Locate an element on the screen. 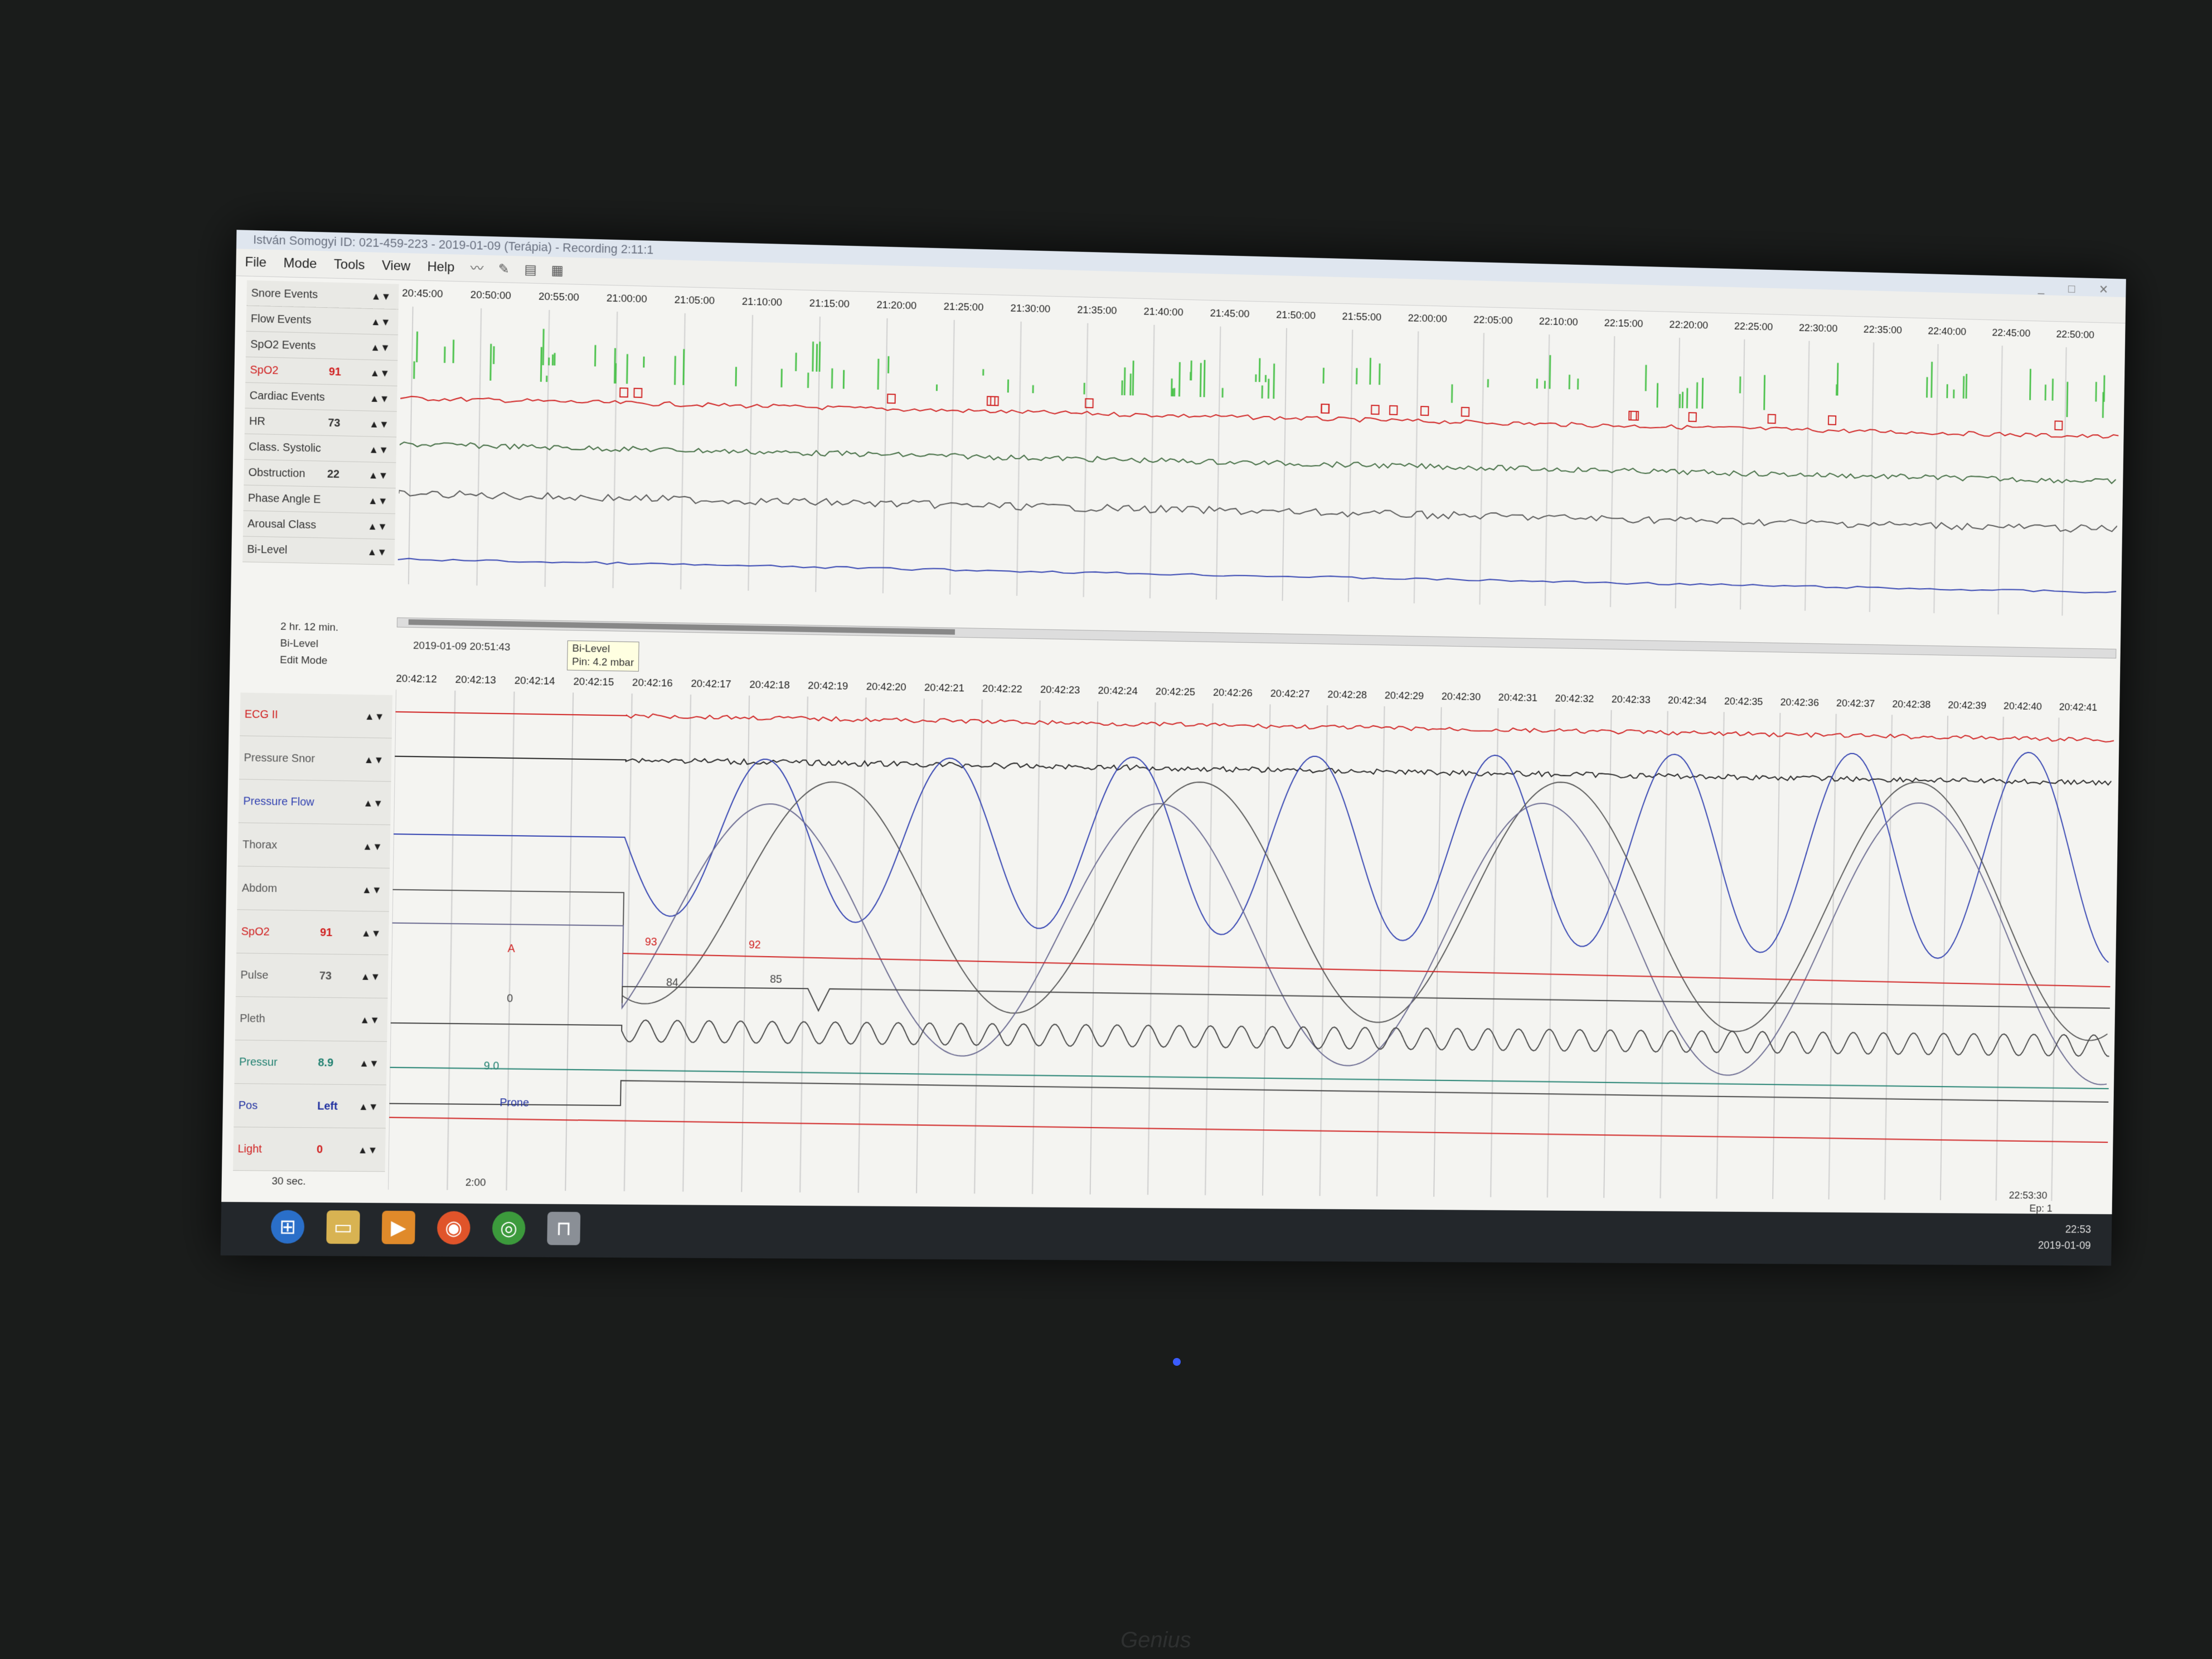 The height and width of the screenshot is (1659, 2212). overview-time-label: 22:35:00 is located at coordinates (1883, 330).